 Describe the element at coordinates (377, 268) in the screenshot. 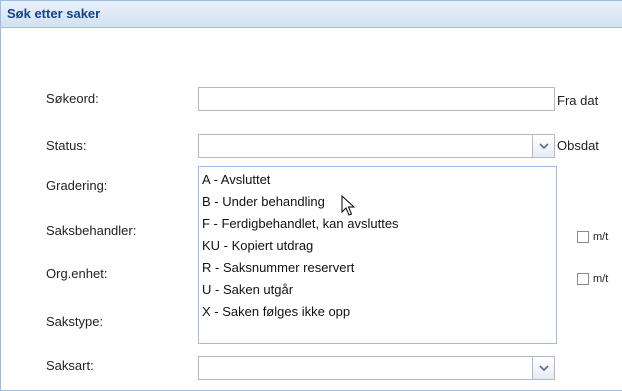

I see `status-option-r: R - Saksnummer reservert` at that location.